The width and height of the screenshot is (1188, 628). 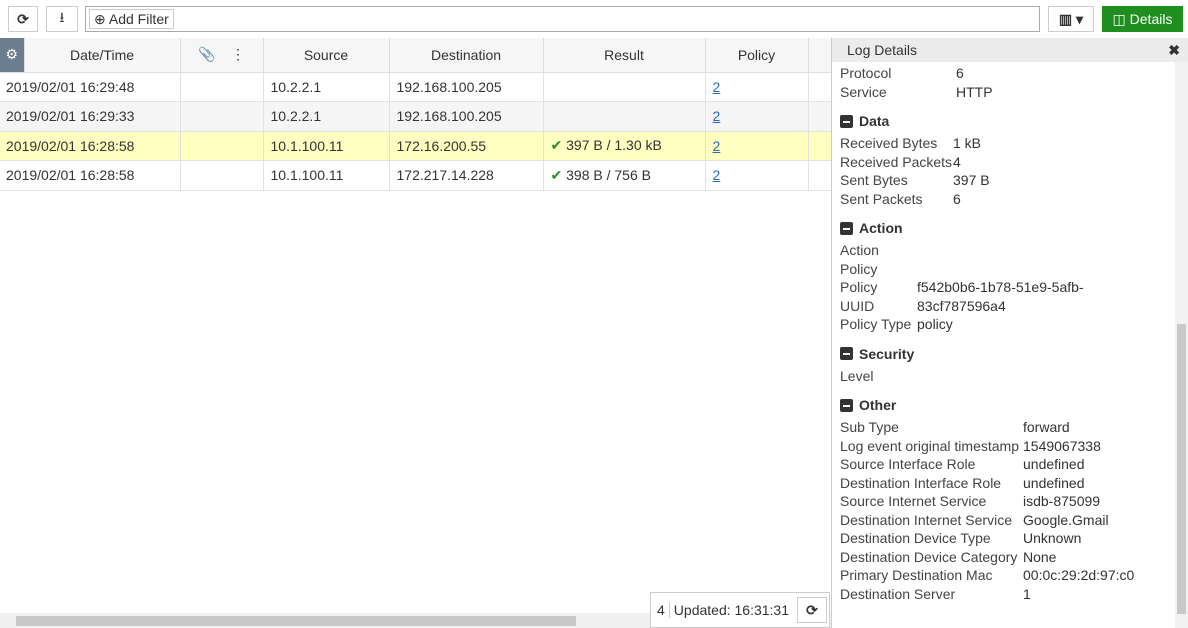 I want to click on download-icon: ⭳, so click(x=62, y=17).